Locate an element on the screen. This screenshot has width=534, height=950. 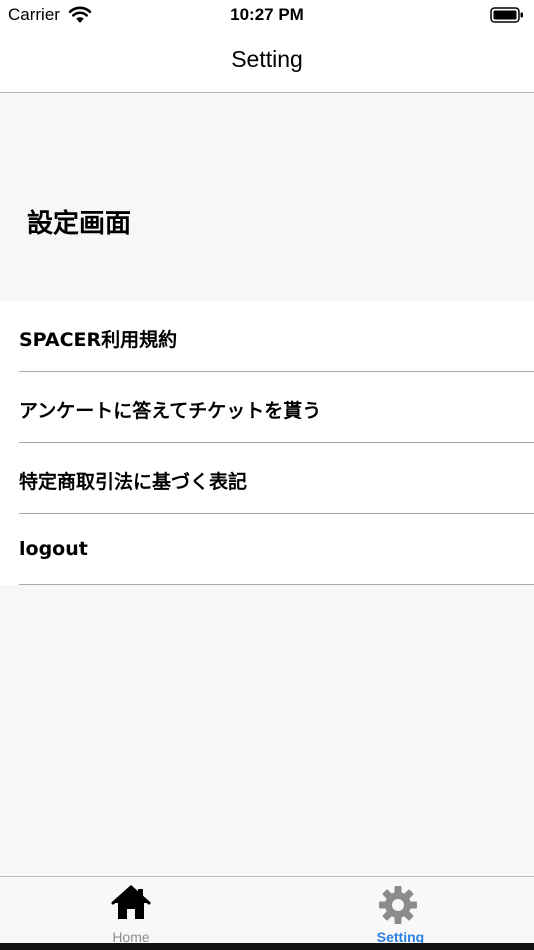
status-bar: Carrier 10:27 PM is located at coordinates (267, 16).